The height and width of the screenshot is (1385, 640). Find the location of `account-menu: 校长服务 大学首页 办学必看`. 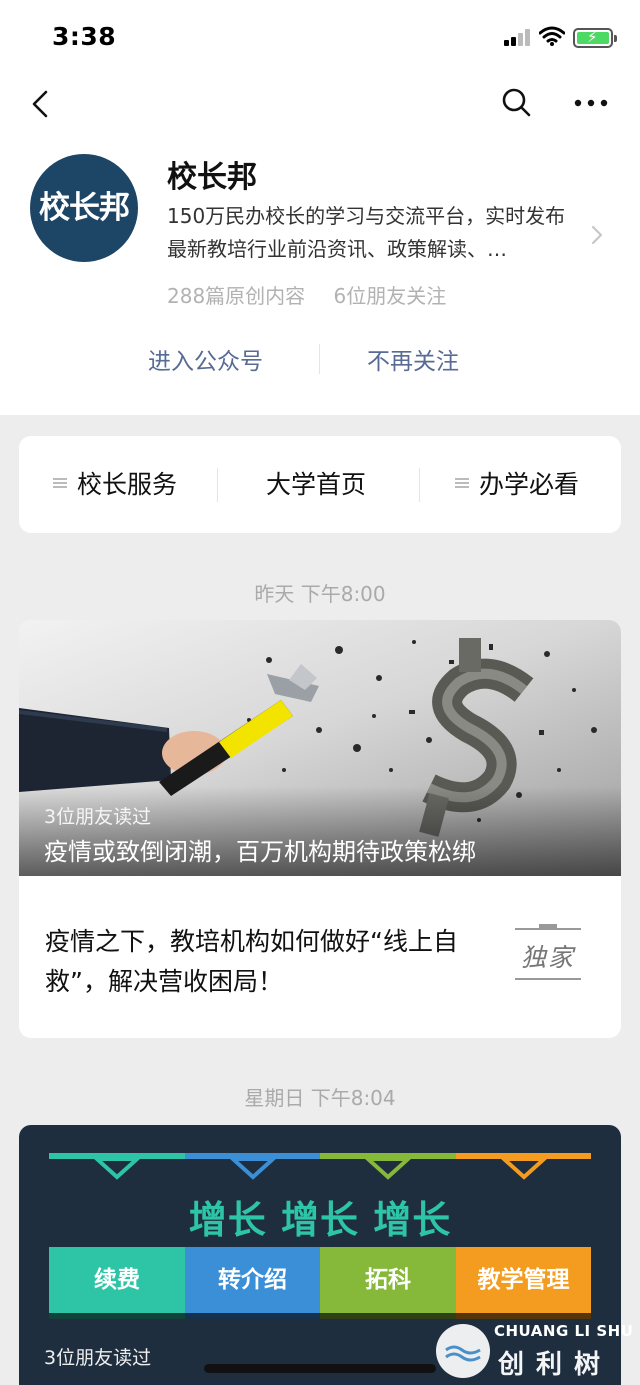

account-menu: 校长服务 大学首页 办学必看 is located at coordinates (320, 484).